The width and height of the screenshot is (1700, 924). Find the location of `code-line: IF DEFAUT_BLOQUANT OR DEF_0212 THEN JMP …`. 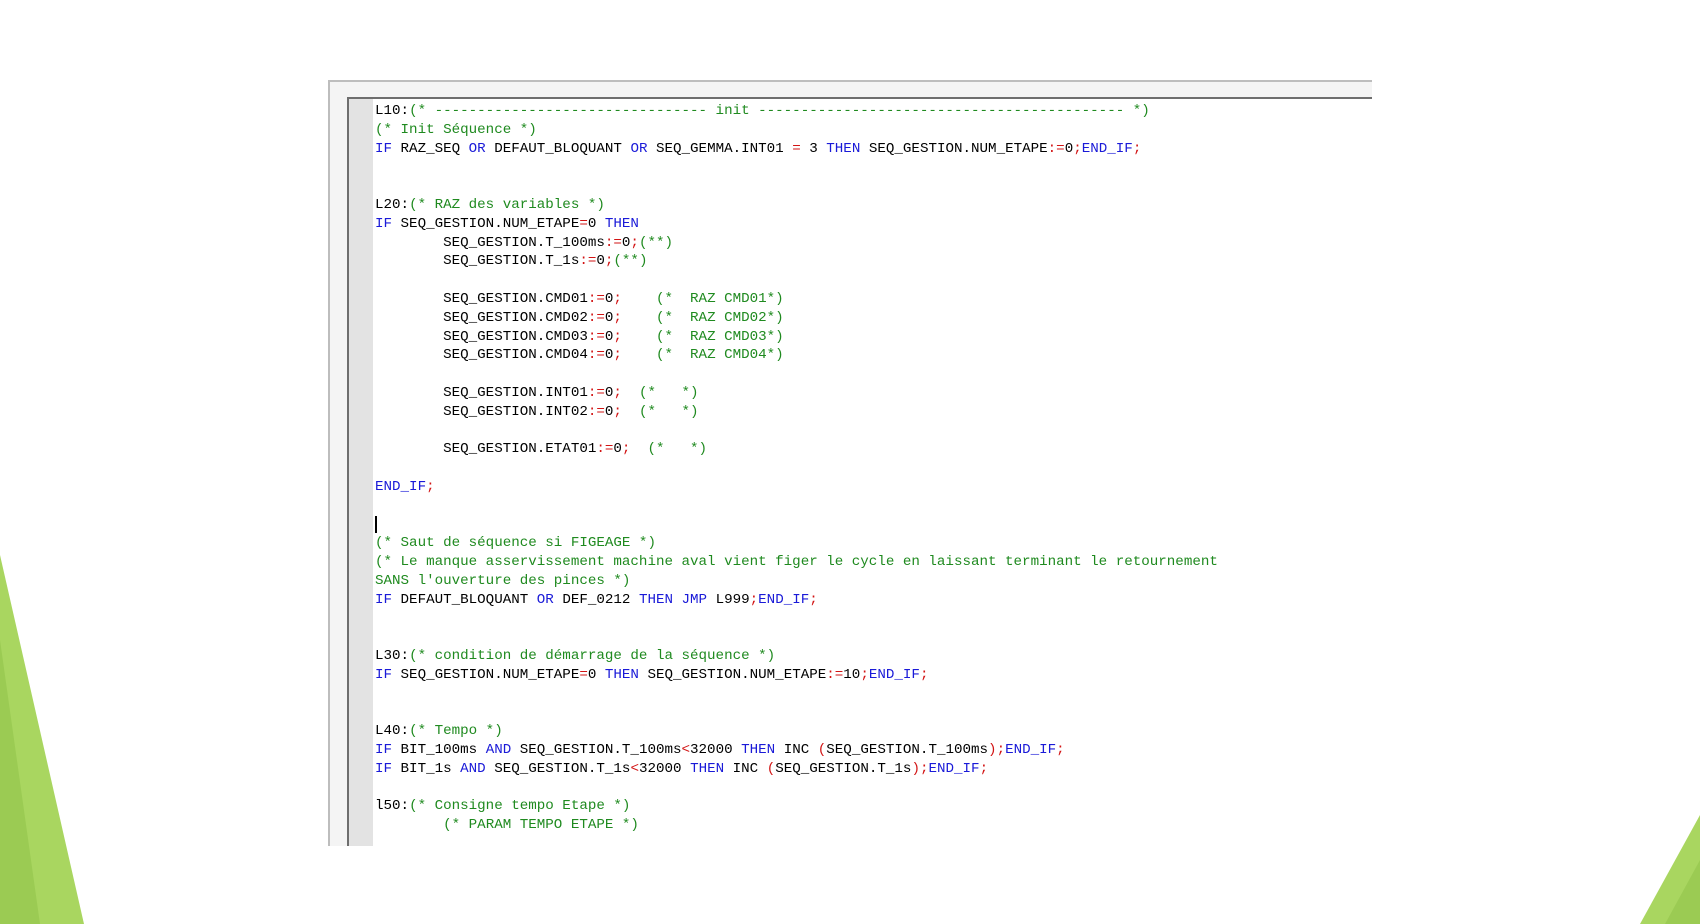

code-line: IF DEFAUT_BLOQUANT OR DEF_0212 THEN JMP … is located at coordinates (796, 600).